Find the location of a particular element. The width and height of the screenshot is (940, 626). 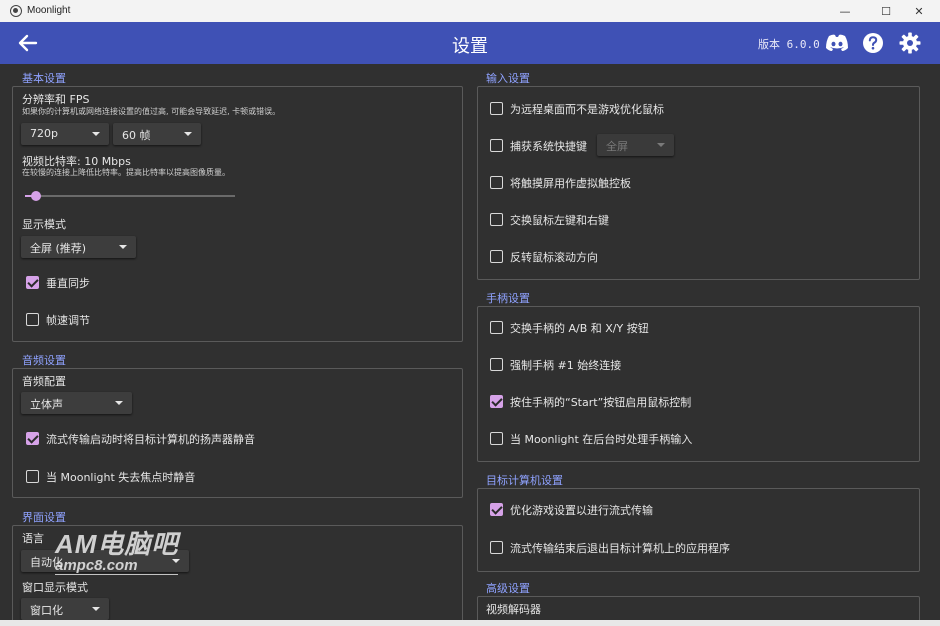

capture-shortcuts-value: 全屏 is located at coordinates (617, 146).